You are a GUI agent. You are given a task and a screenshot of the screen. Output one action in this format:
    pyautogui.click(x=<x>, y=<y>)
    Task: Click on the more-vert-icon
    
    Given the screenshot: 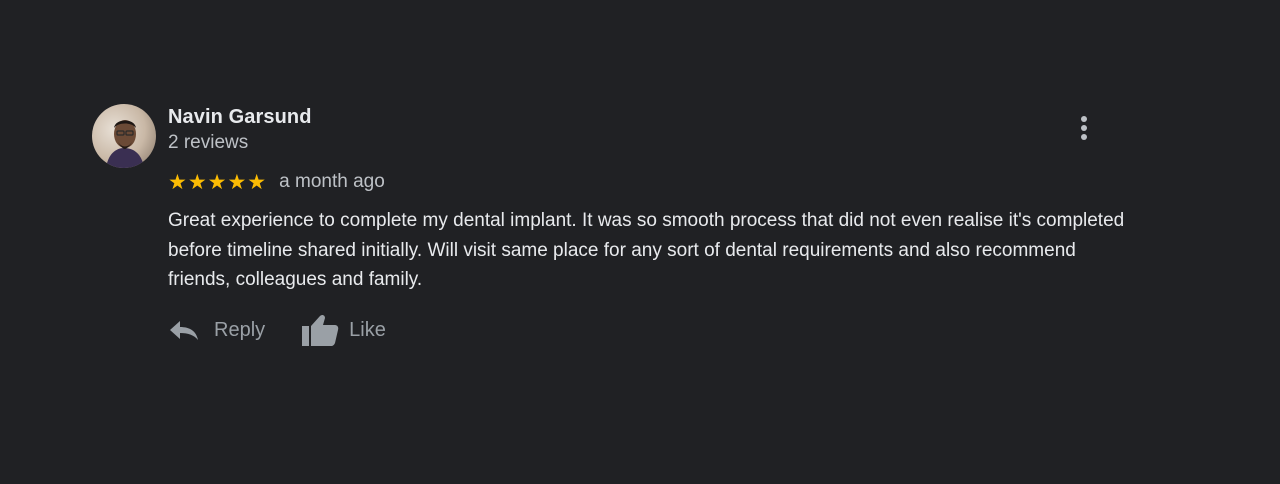 What is the action you would take?
    pyautogui.click(x=1084, y=128)
    